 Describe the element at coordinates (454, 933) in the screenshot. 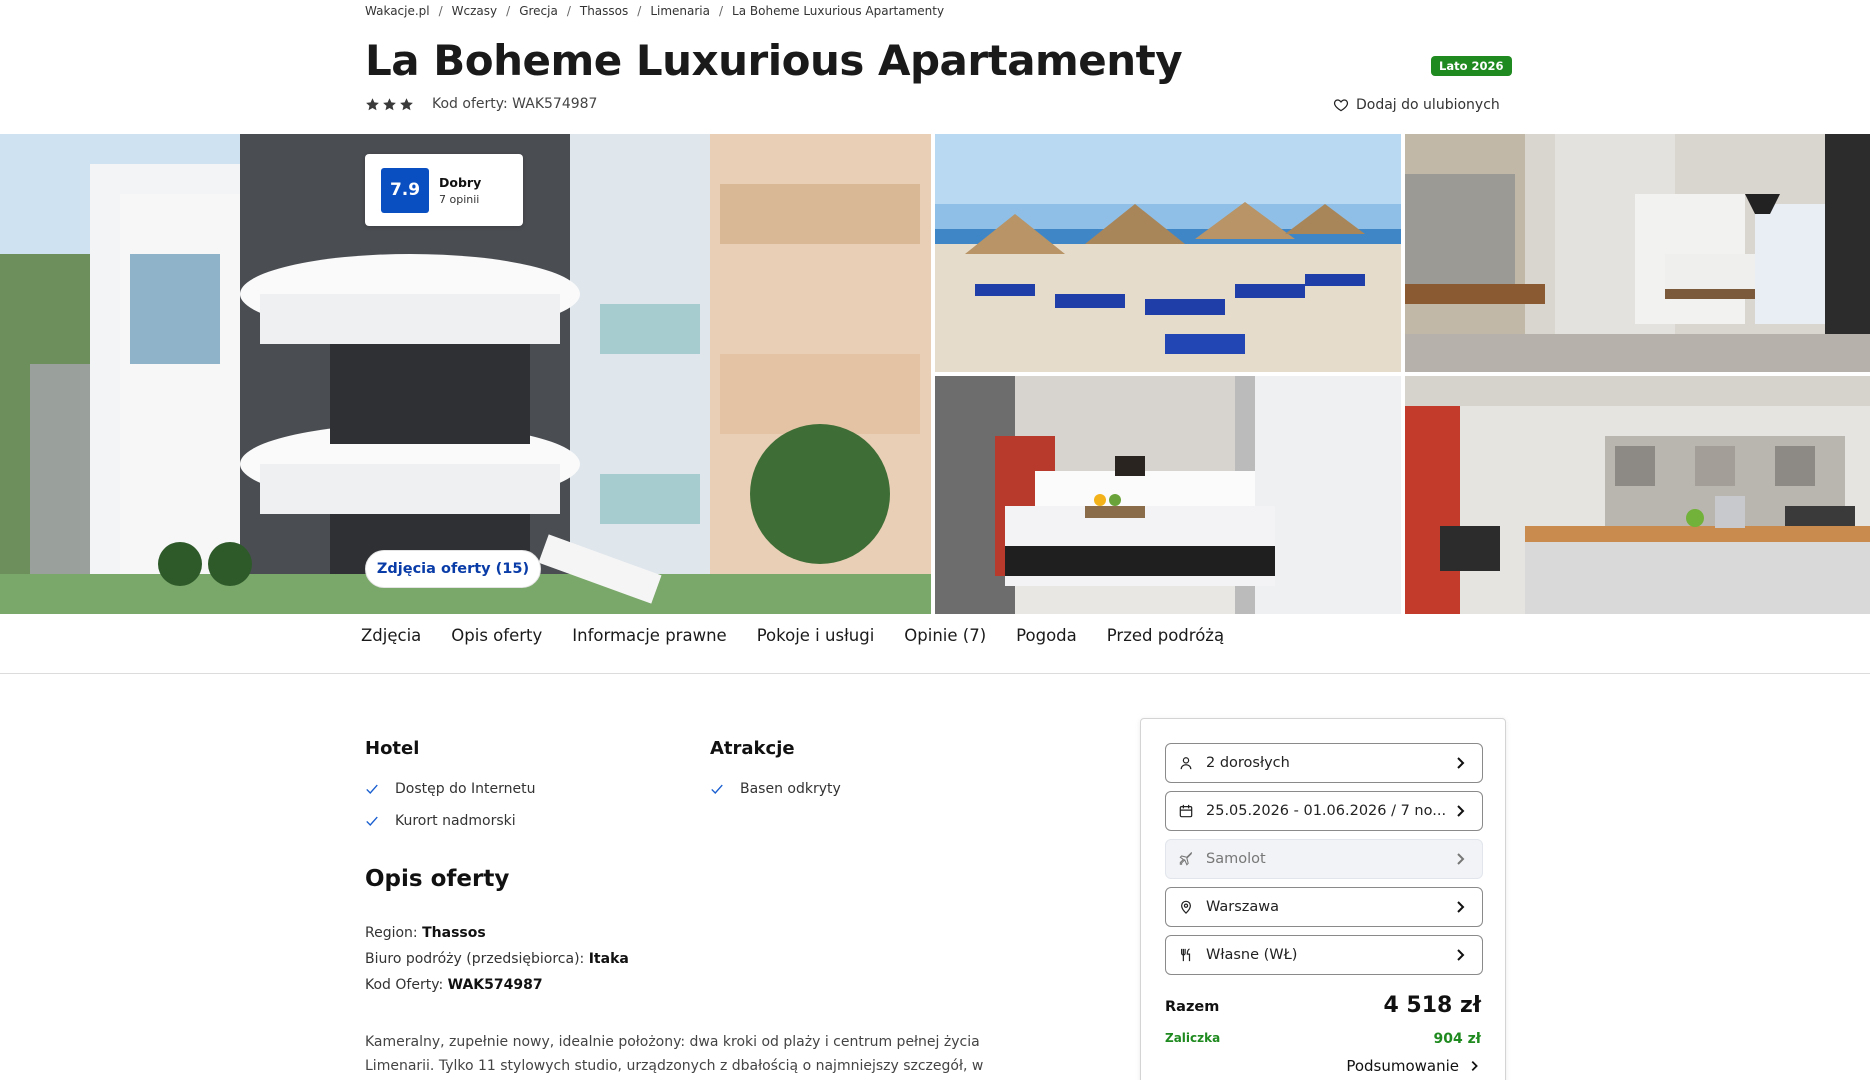

I see `region-value: Thassos` at that location.